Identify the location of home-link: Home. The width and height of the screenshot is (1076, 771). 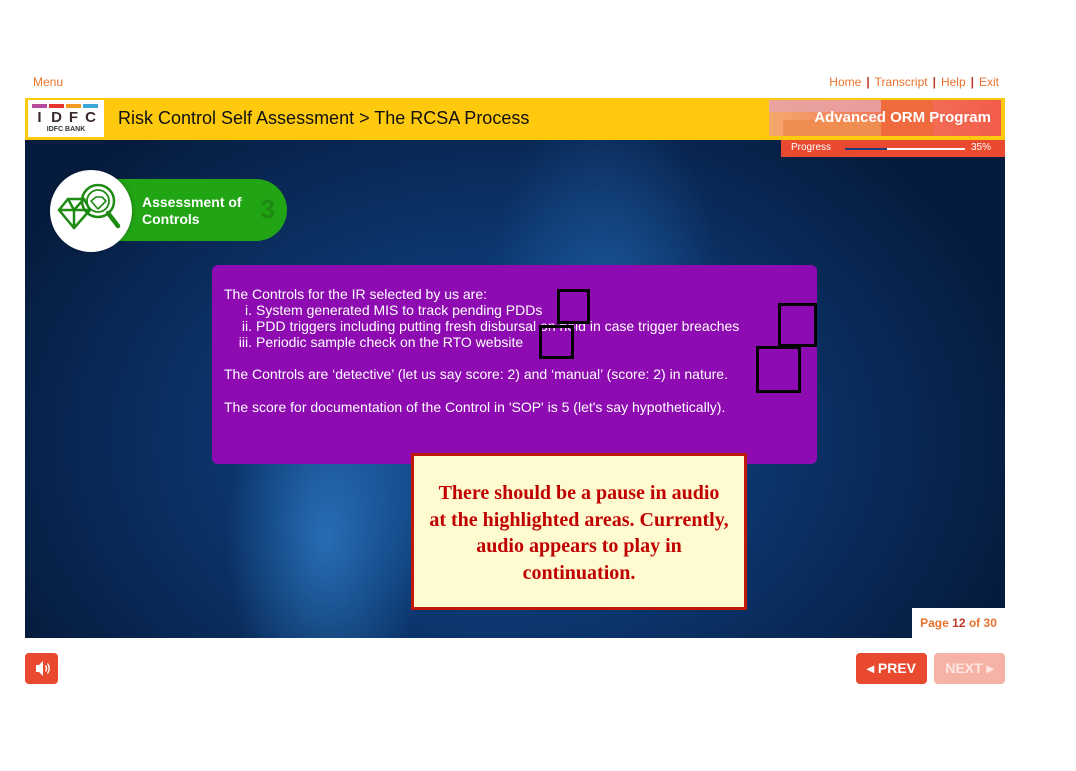
(845, 82).